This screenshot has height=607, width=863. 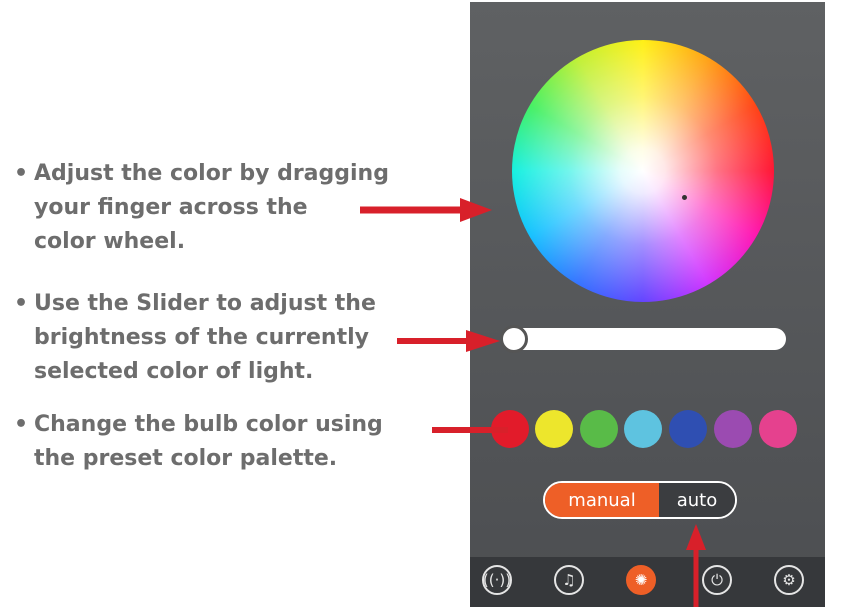 I want to click on music-note-icon: ♫, so click(x=569, y=580).